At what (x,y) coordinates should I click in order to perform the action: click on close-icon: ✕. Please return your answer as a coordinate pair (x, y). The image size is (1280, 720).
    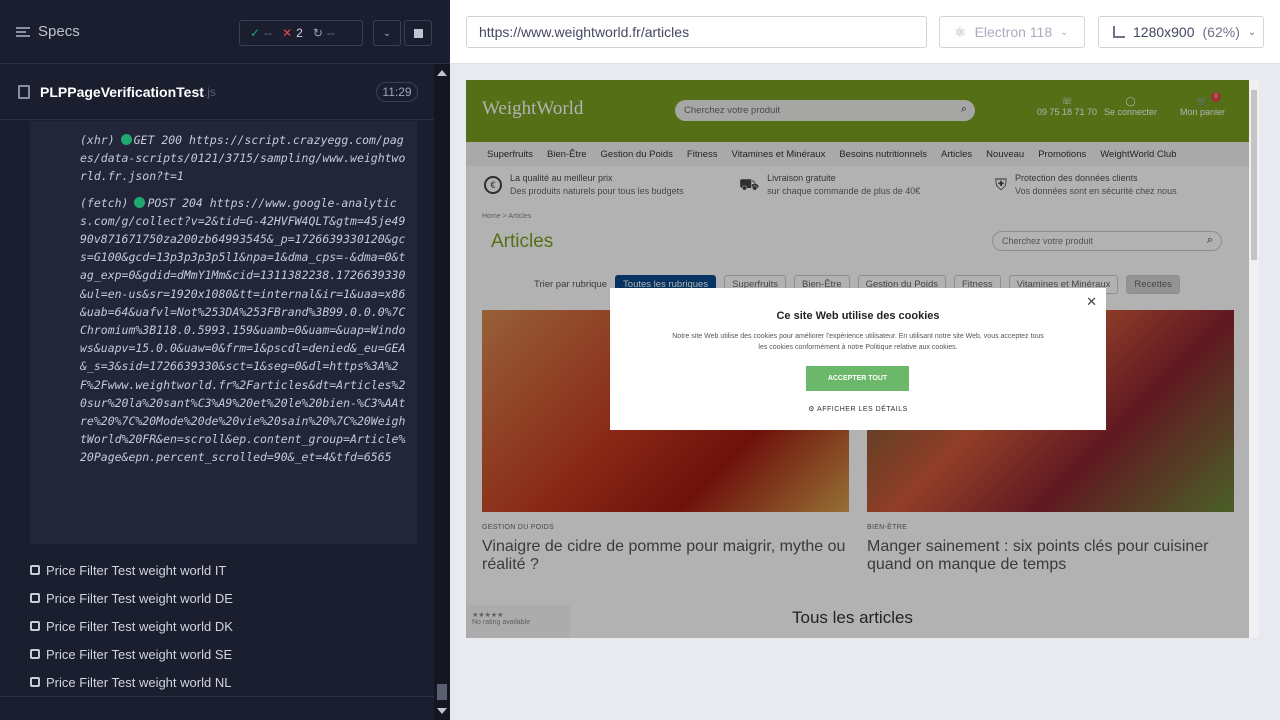
    Looking at the image, I should click on (1091, 302).